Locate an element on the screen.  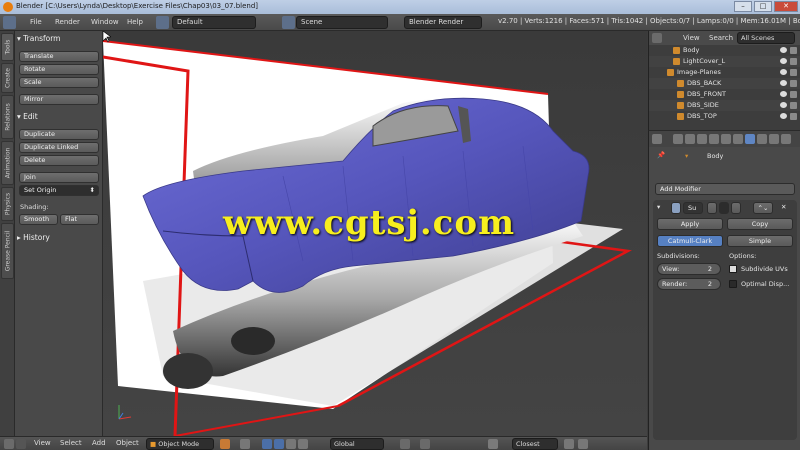
modifier-edit-mode-icon is located at coordinates (712, 208).